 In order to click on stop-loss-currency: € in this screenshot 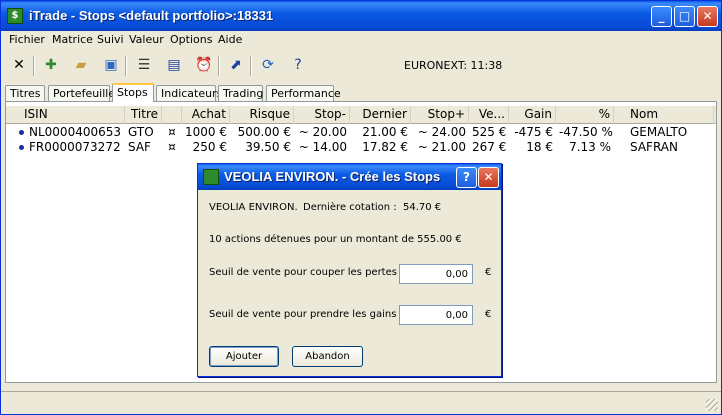, I will do `click(488, 272)`.